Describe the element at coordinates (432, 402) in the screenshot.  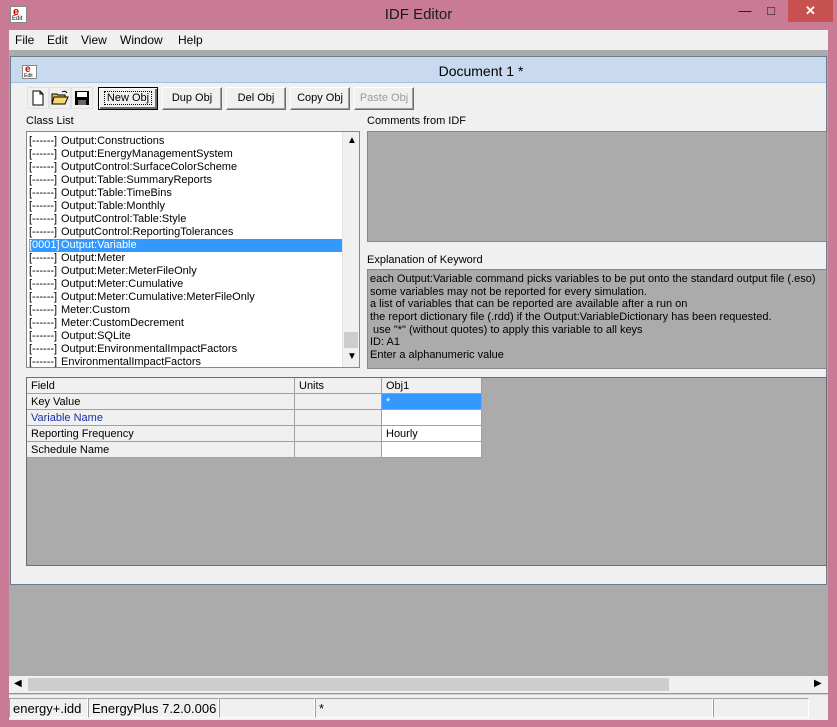
I see `grid-value-cell: *` at that location.